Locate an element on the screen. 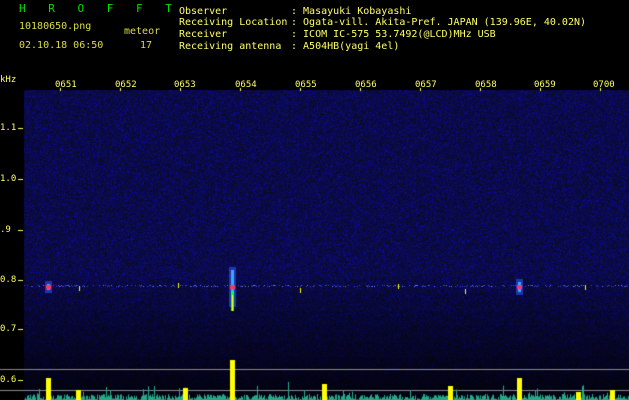 This screenshot has height=400, width=629. y-tick-label: 1.1 is located at coordinates (8, 128).